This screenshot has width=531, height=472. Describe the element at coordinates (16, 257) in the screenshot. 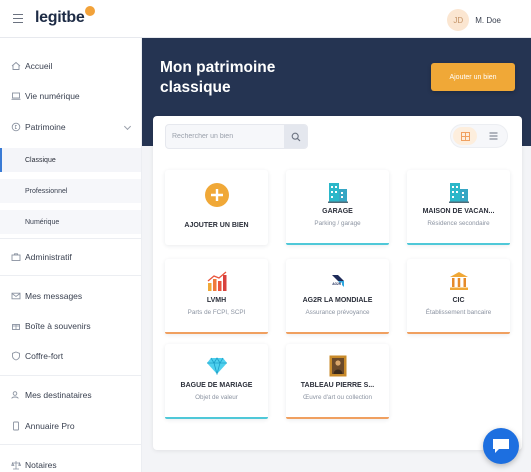

I see `briefcase-icon` at that location.